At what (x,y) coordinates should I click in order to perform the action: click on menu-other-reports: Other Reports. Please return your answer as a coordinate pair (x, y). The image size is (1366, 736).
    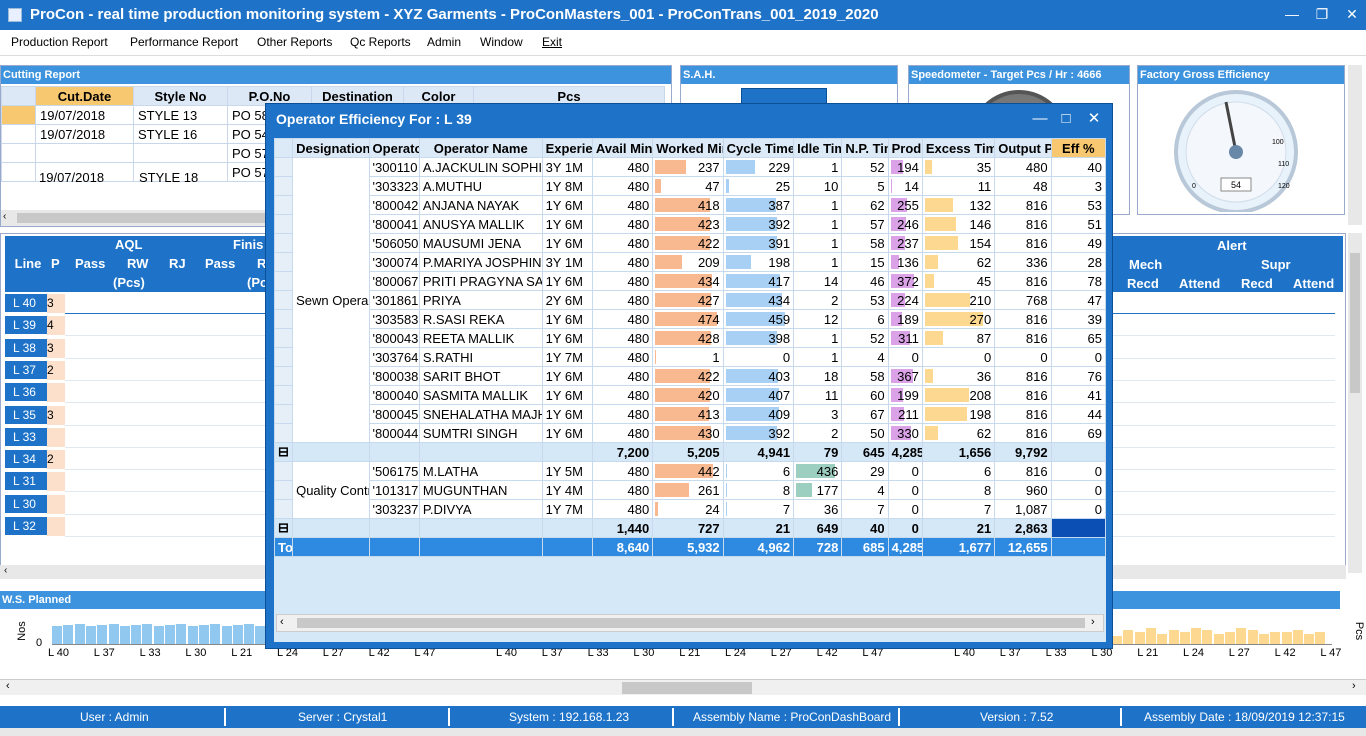
    Looking at the image, I should click on (294, 42).